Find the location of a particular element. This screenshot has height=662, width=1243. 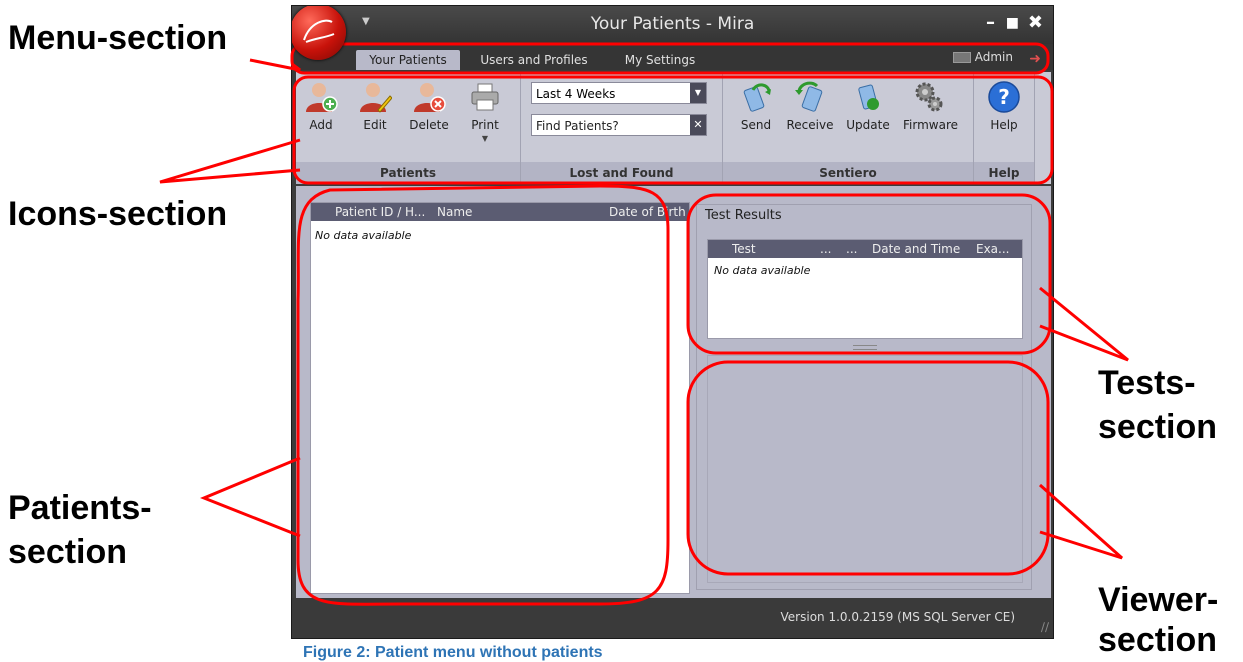

find-patients-value: Find Patients? is located at coordinates (577, 126).